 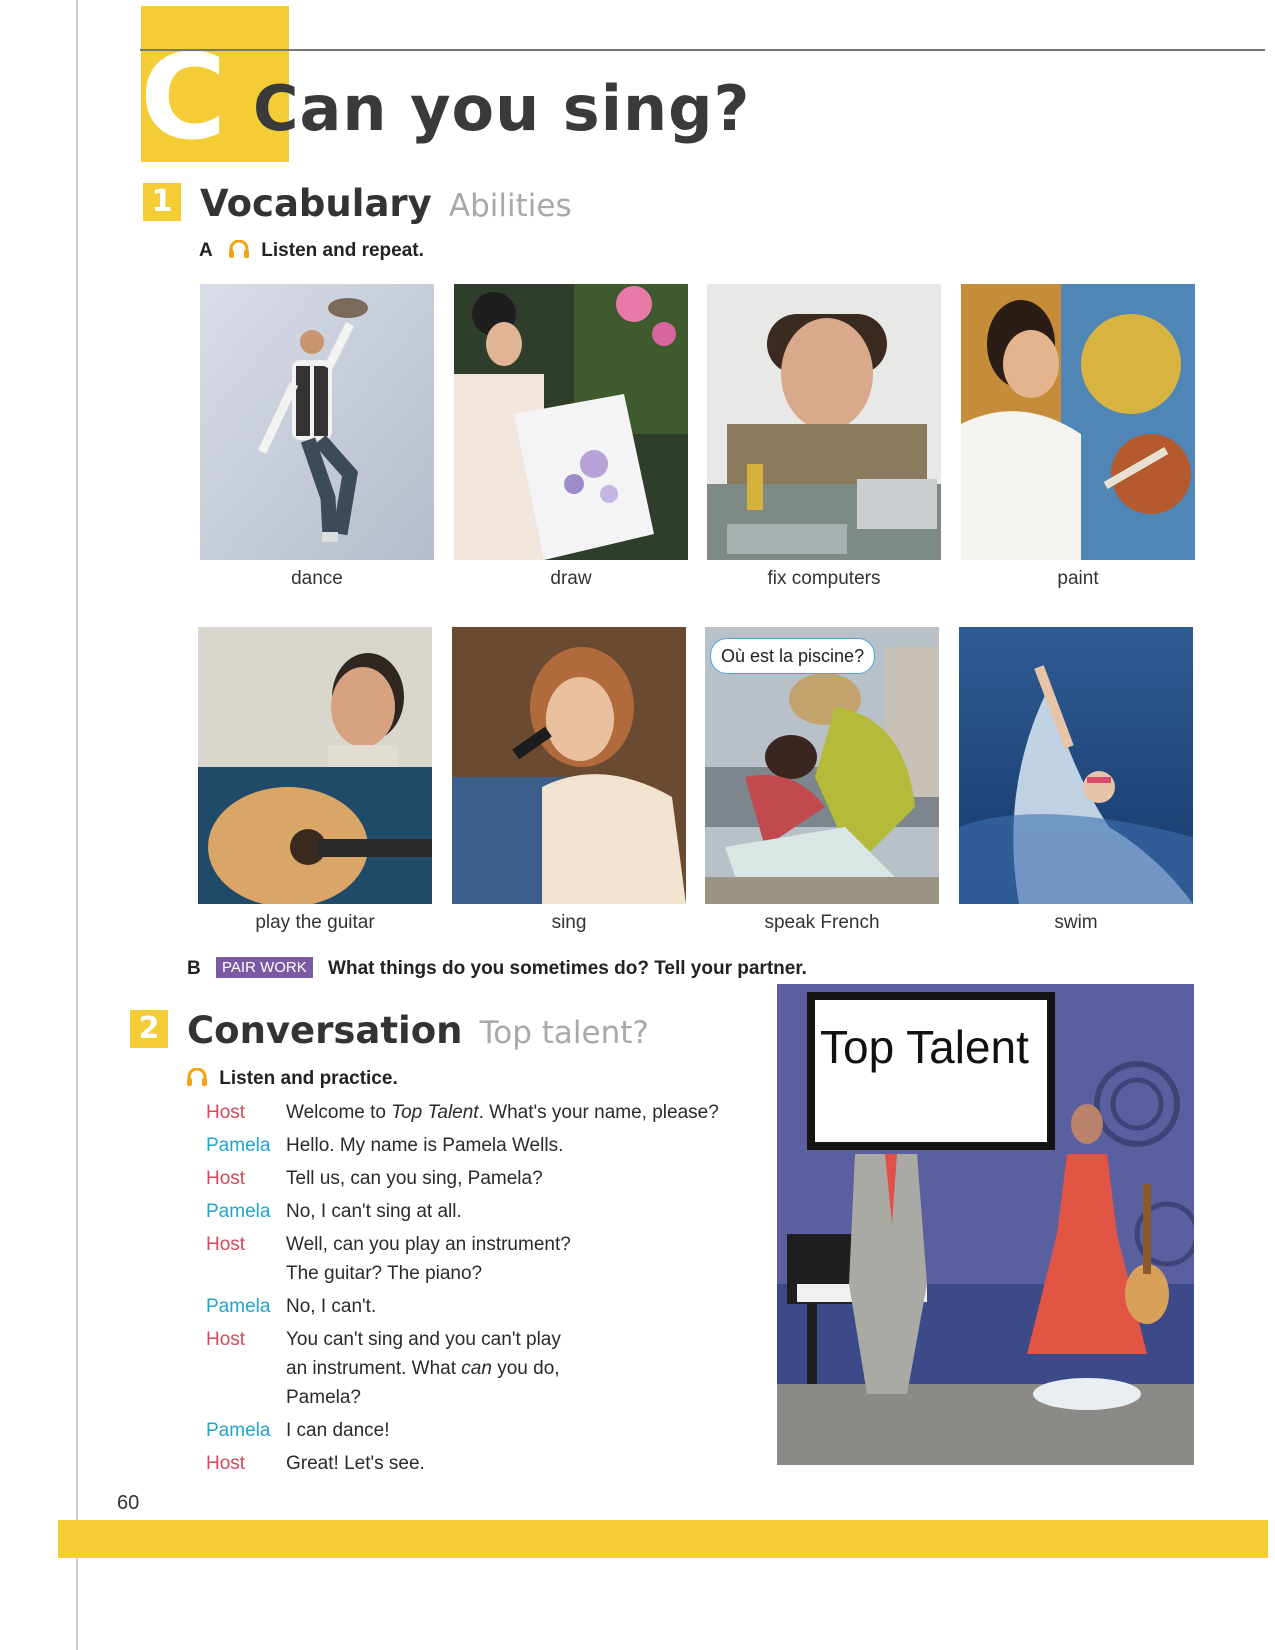 I want to click on dialogue-line: Hello. My name is Pamela Wells., so click(x=425, y=1145).